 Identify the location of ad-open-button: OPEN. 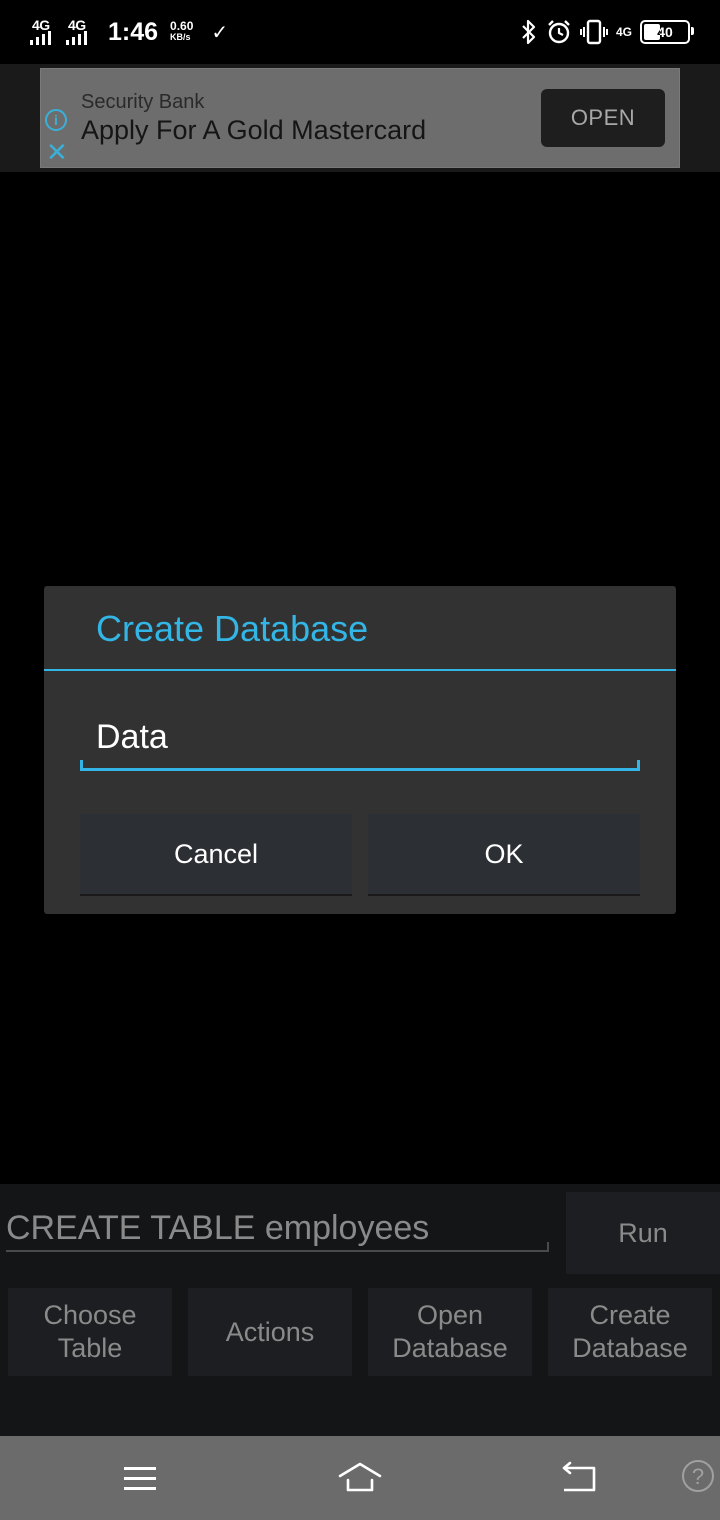
(603, 118).